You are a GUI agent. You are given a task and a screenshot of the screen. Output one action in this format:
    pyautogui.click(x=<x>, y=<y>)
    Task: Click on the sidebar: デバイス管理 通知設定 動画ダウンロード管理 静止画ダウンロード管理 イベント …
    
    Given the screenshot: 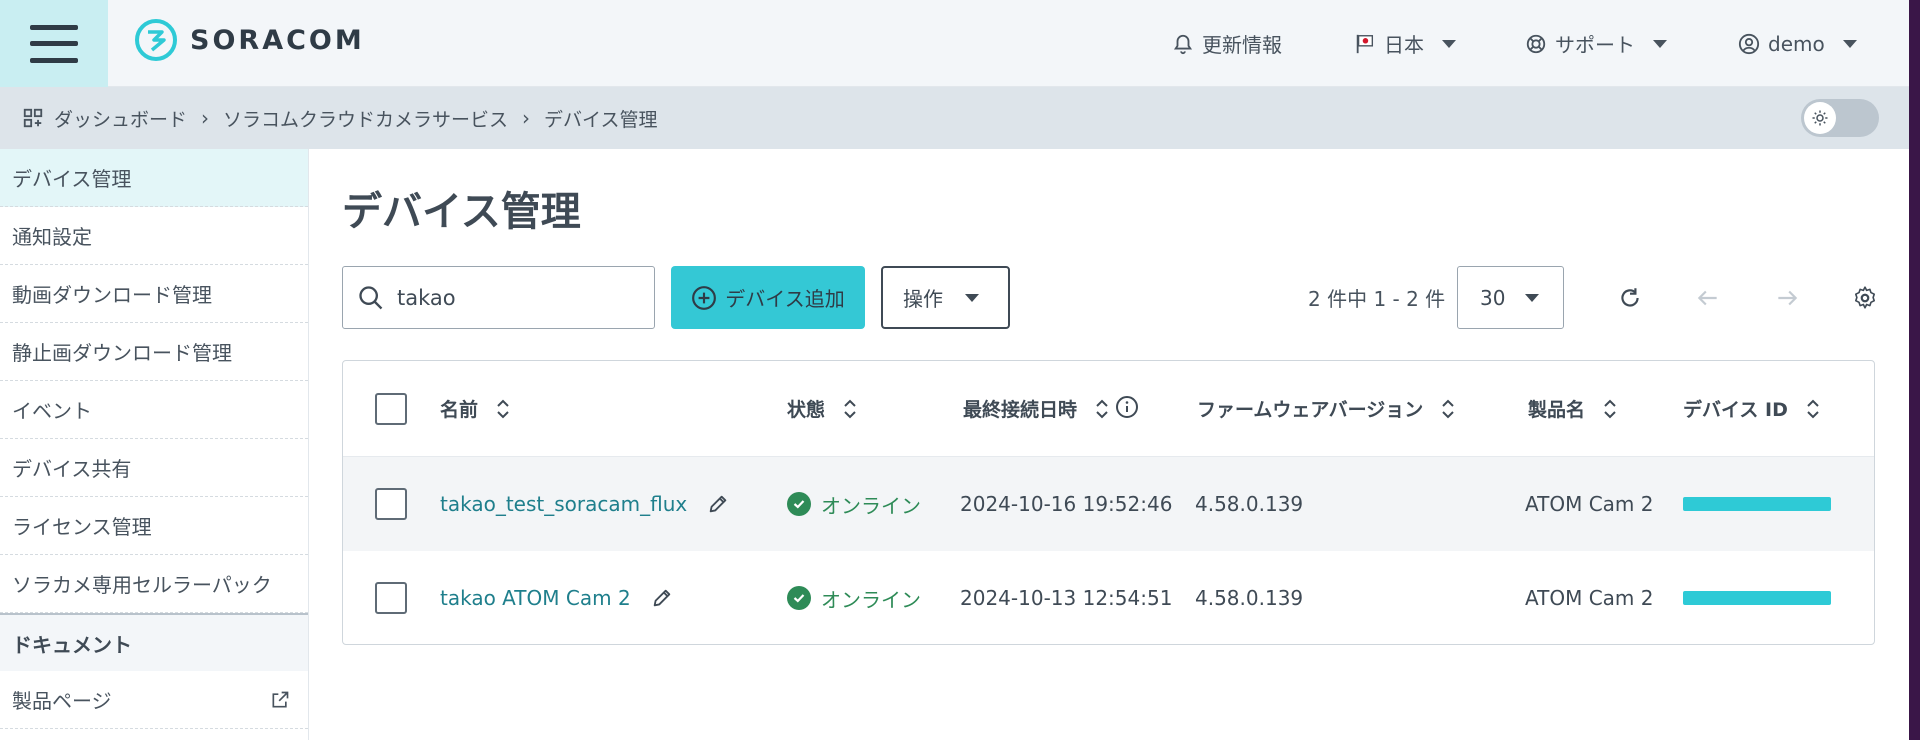 What is the action you would take?
    pyautogui.click(x=154, y=444)
    